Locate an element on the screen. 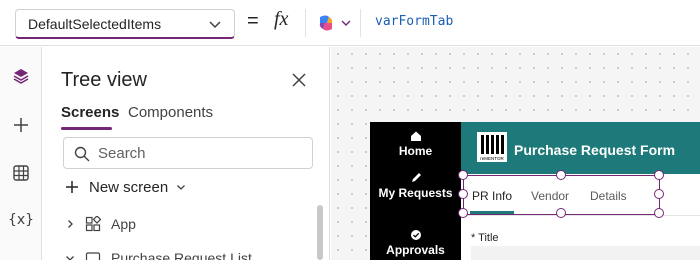 This screenshot has width=700, height=260. logo-mark: reMENTOR is located at coordinates (492, 148).